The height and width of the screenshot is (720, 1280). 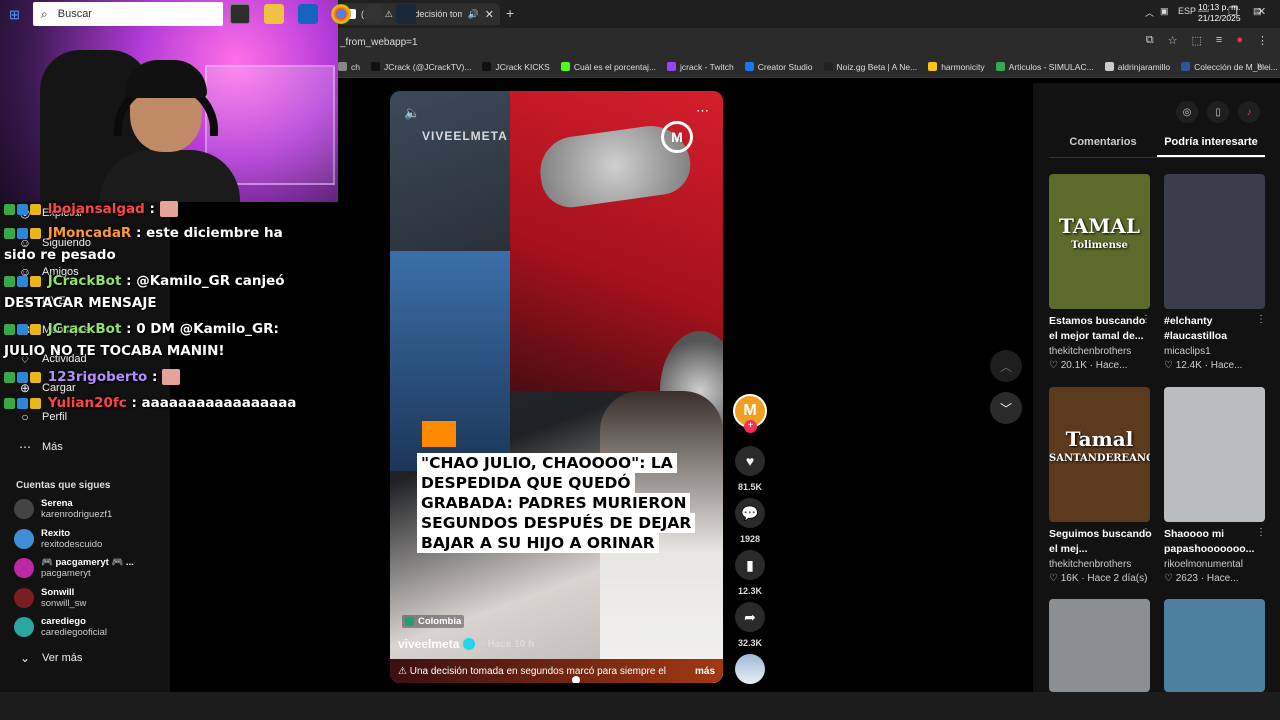 What do you see at coordinates (1187, 11) in the screenshot?
I see `language-indicator: ESP` at bounding box center [1187, 11].